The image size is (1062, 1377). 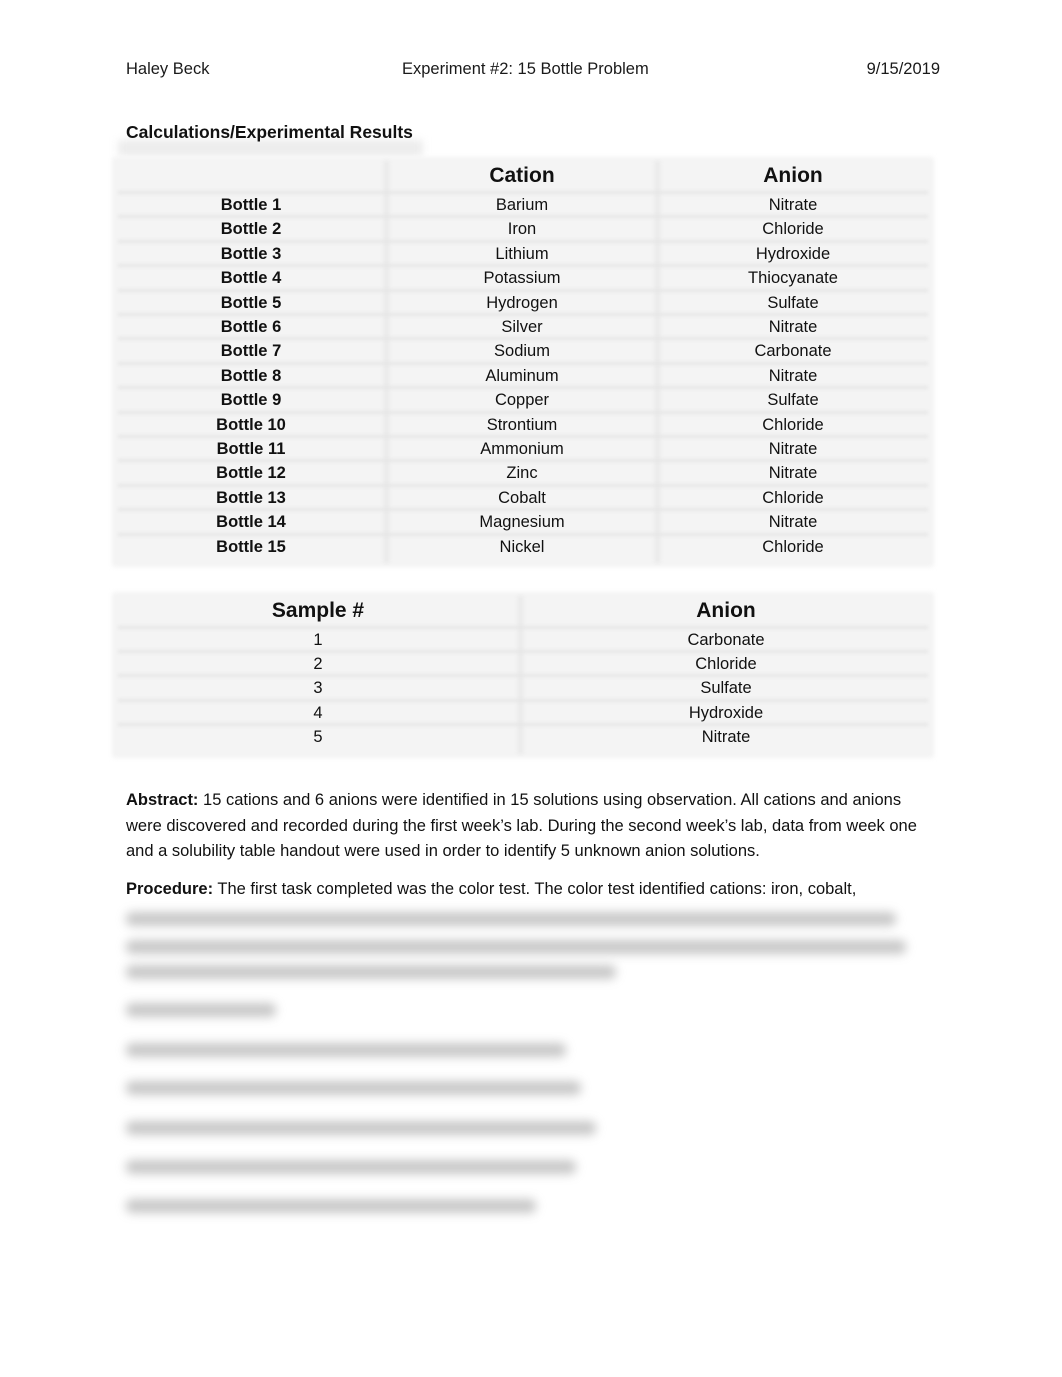 I want to click on header-cell-cation: Cation, so click(x=522, y=175).